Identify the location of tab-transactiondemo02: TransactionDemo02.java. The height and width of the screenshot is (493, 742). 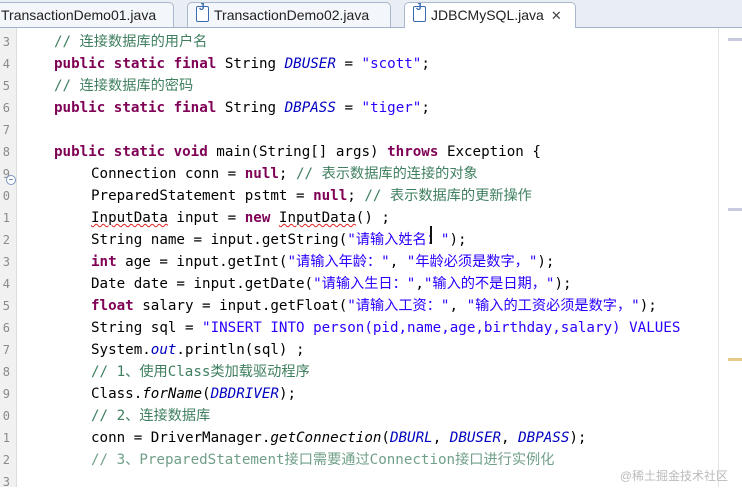
(289, 14).